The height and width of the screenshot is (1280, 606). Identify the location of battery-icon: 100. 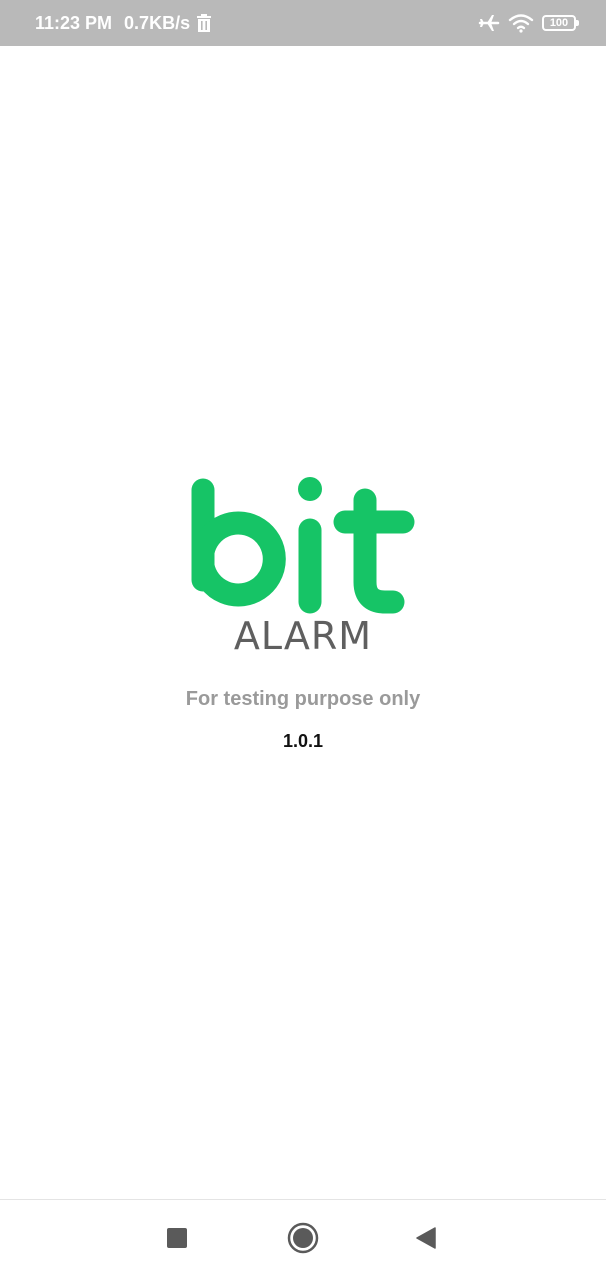
(560, 23).